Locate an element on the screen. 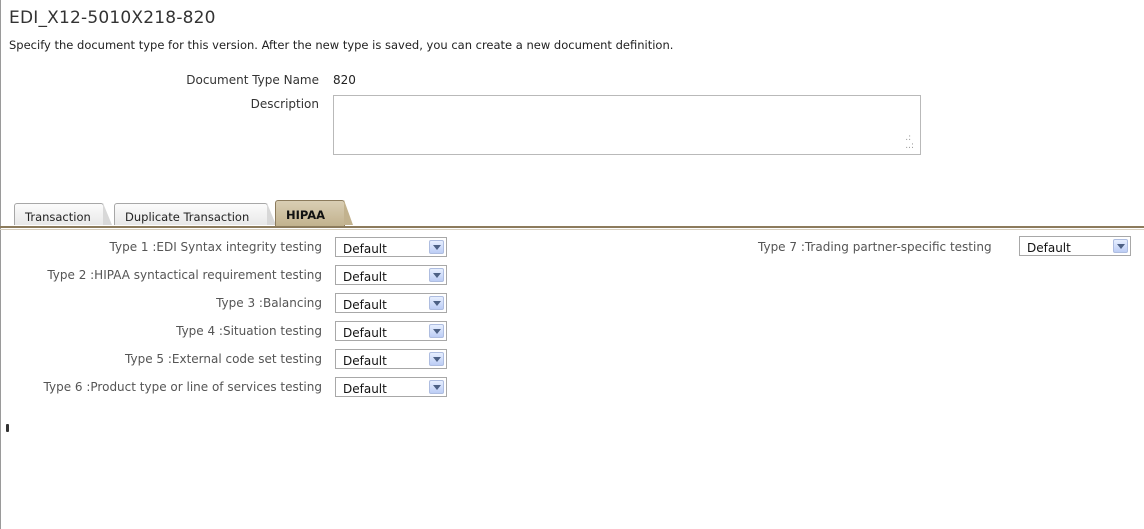  tab-hipaa-label: HIPAA is located at coordinates (306, 215).